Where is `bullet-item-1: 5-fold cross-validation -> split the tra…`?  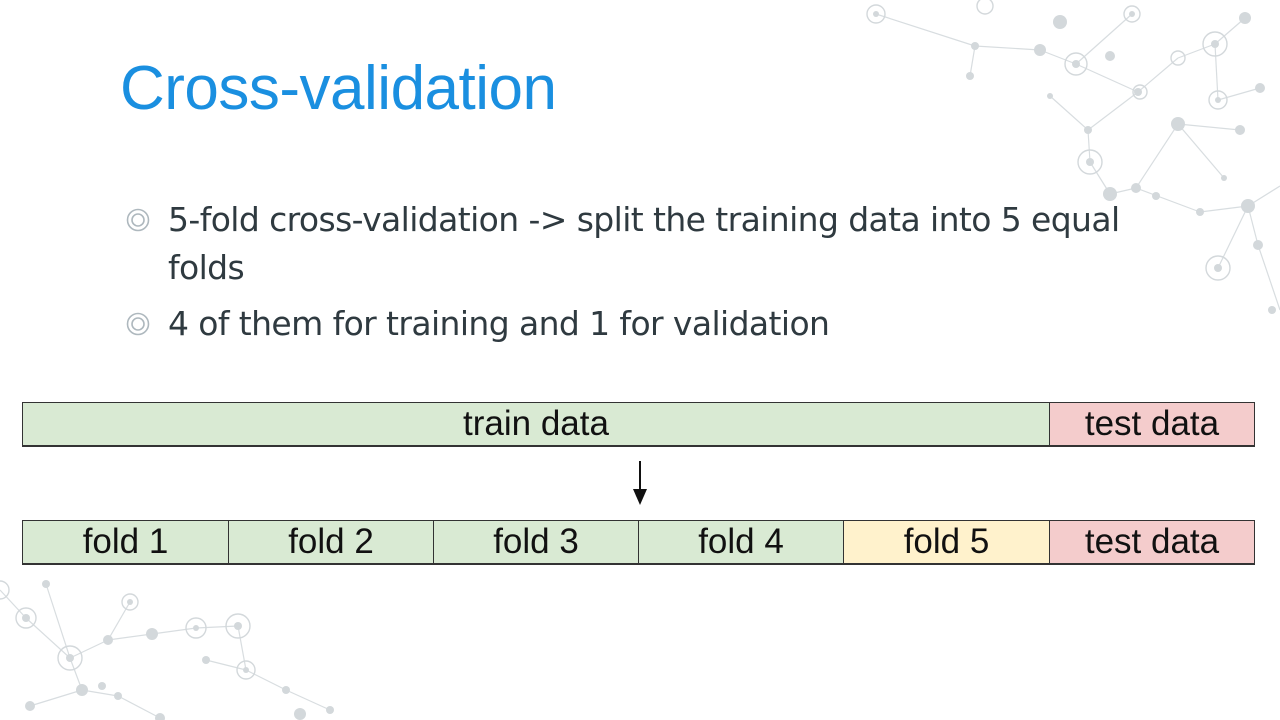
bullet-item-1: 5-fold cross-validation -> split the tra… is located at coordinates (656, 244).